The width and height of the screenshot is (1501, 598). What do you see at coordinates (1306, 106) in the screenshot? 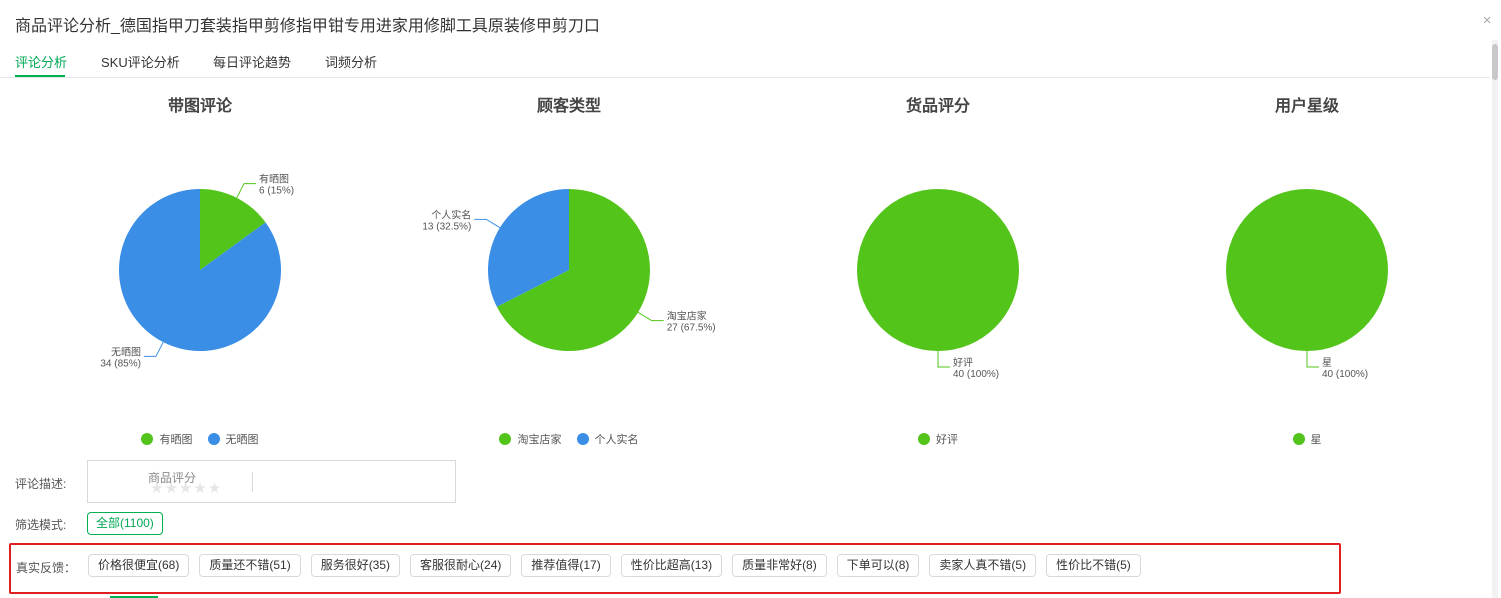
I see `chart-title: 用户星级` at bounding box center [1306, 106].